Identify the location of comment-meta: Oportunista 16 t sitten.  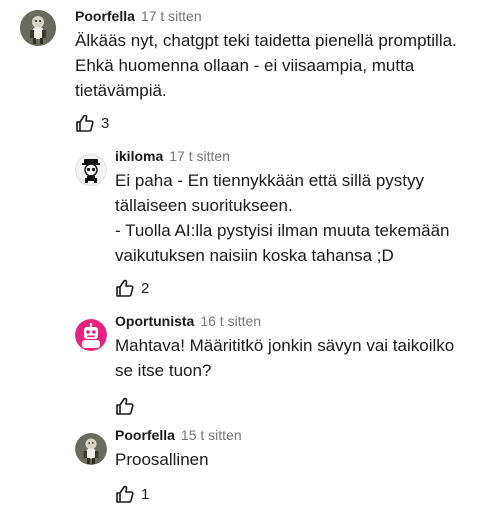
(294, 322).